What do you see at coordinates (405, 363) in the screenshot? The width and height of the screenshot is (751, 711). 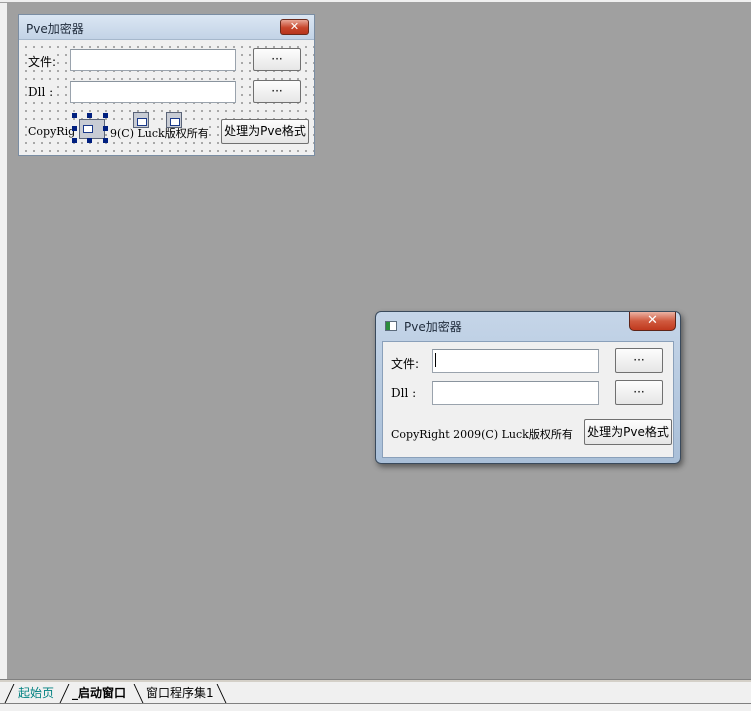 I see `preview-file-label: 文件:` at bounding box center [405, 363].